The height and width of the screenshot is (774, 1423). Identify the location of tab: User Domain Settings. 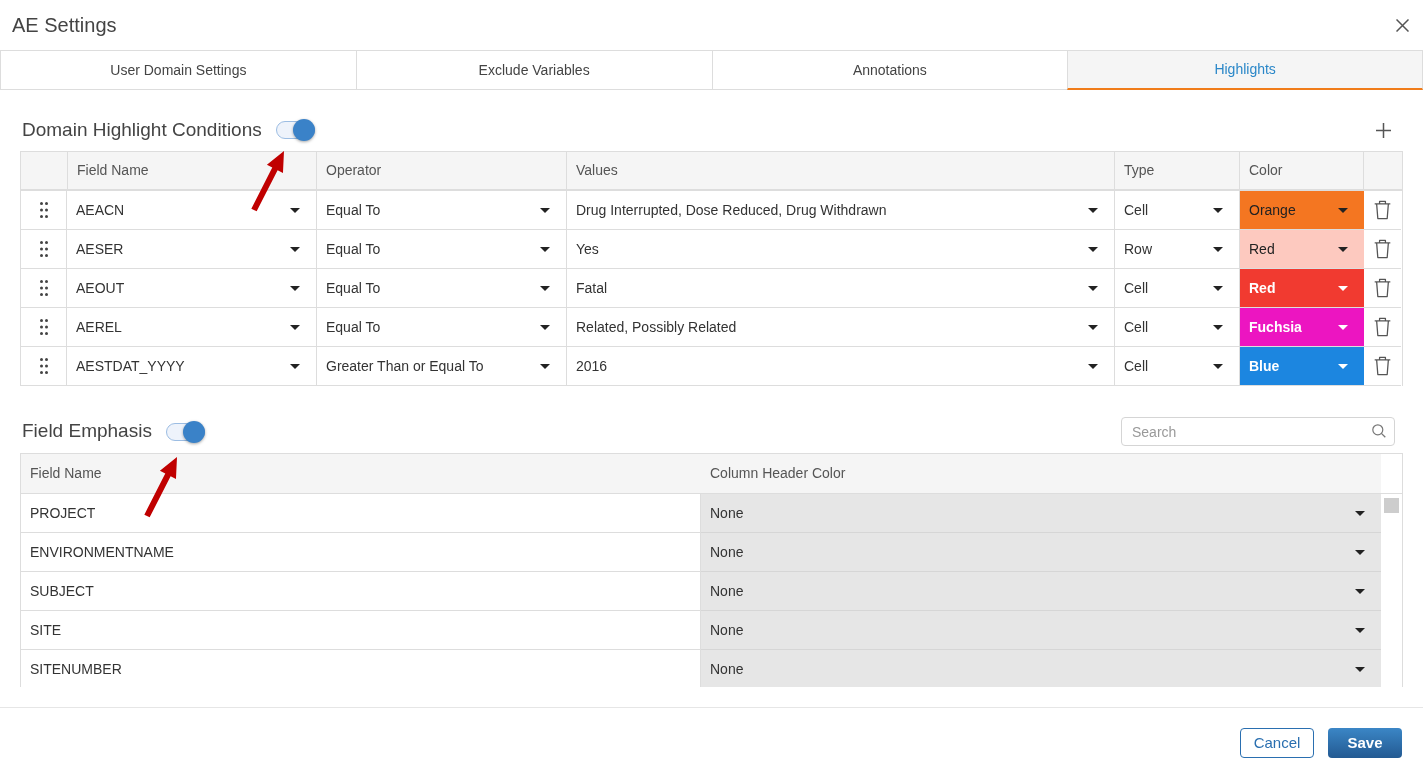
(178, 70).